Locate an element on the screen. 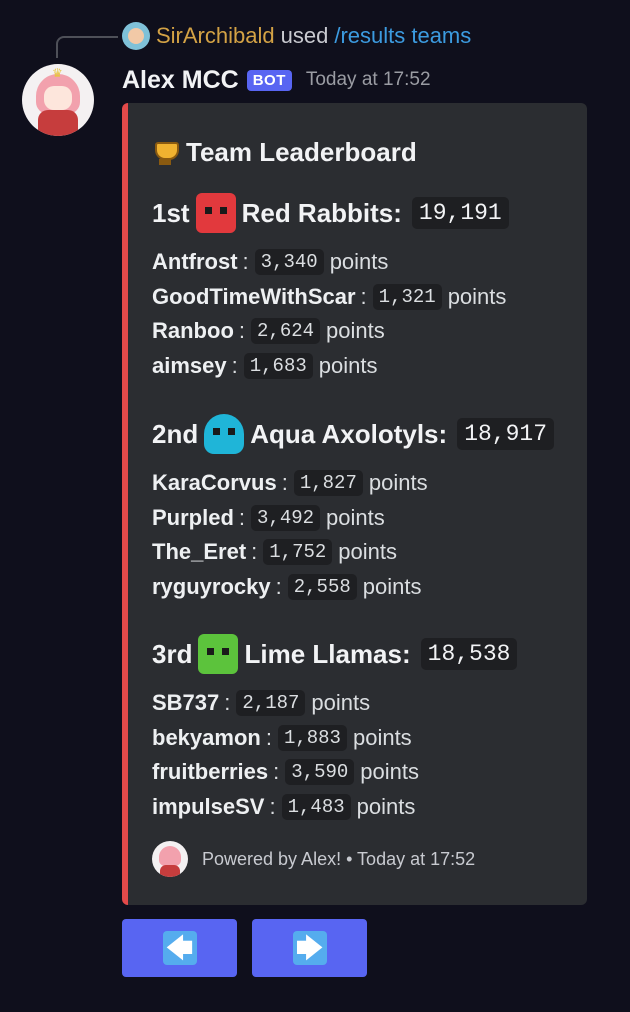 This screenshot has width=630, height=1012. list-item: SB737:2,187 points is located at coordinates (261, 703).